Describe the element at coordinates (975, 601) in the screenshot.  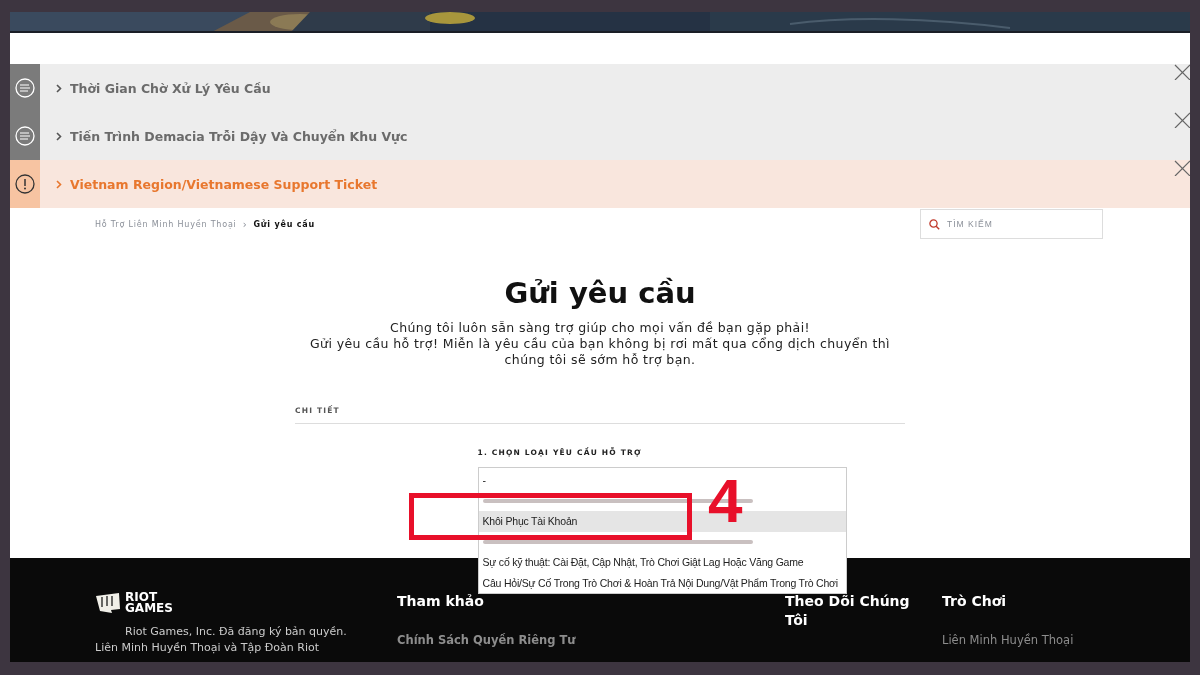
I see `footer-heading: Trò Chơi` at that location.